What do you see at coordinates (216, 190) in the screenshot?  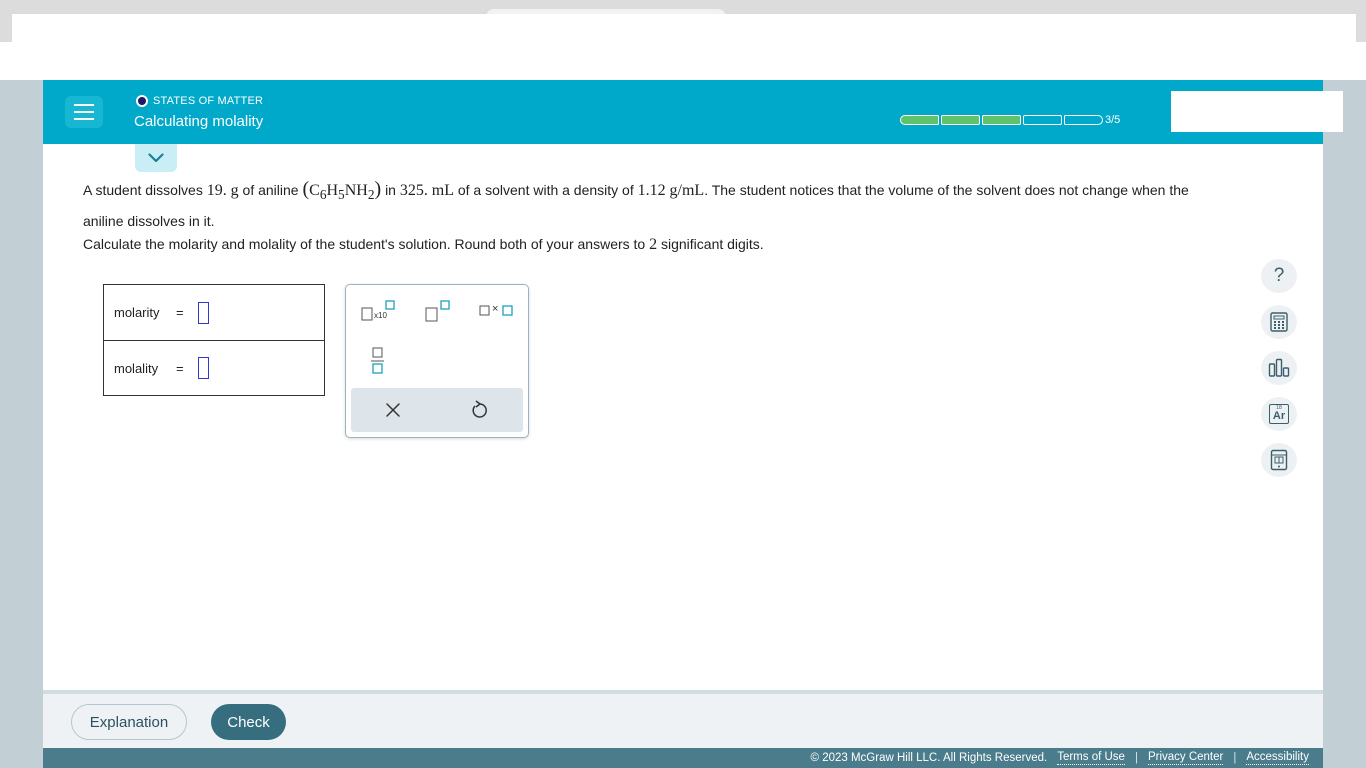 I see `question-mass: 19.` at bounding box center [216, 190].